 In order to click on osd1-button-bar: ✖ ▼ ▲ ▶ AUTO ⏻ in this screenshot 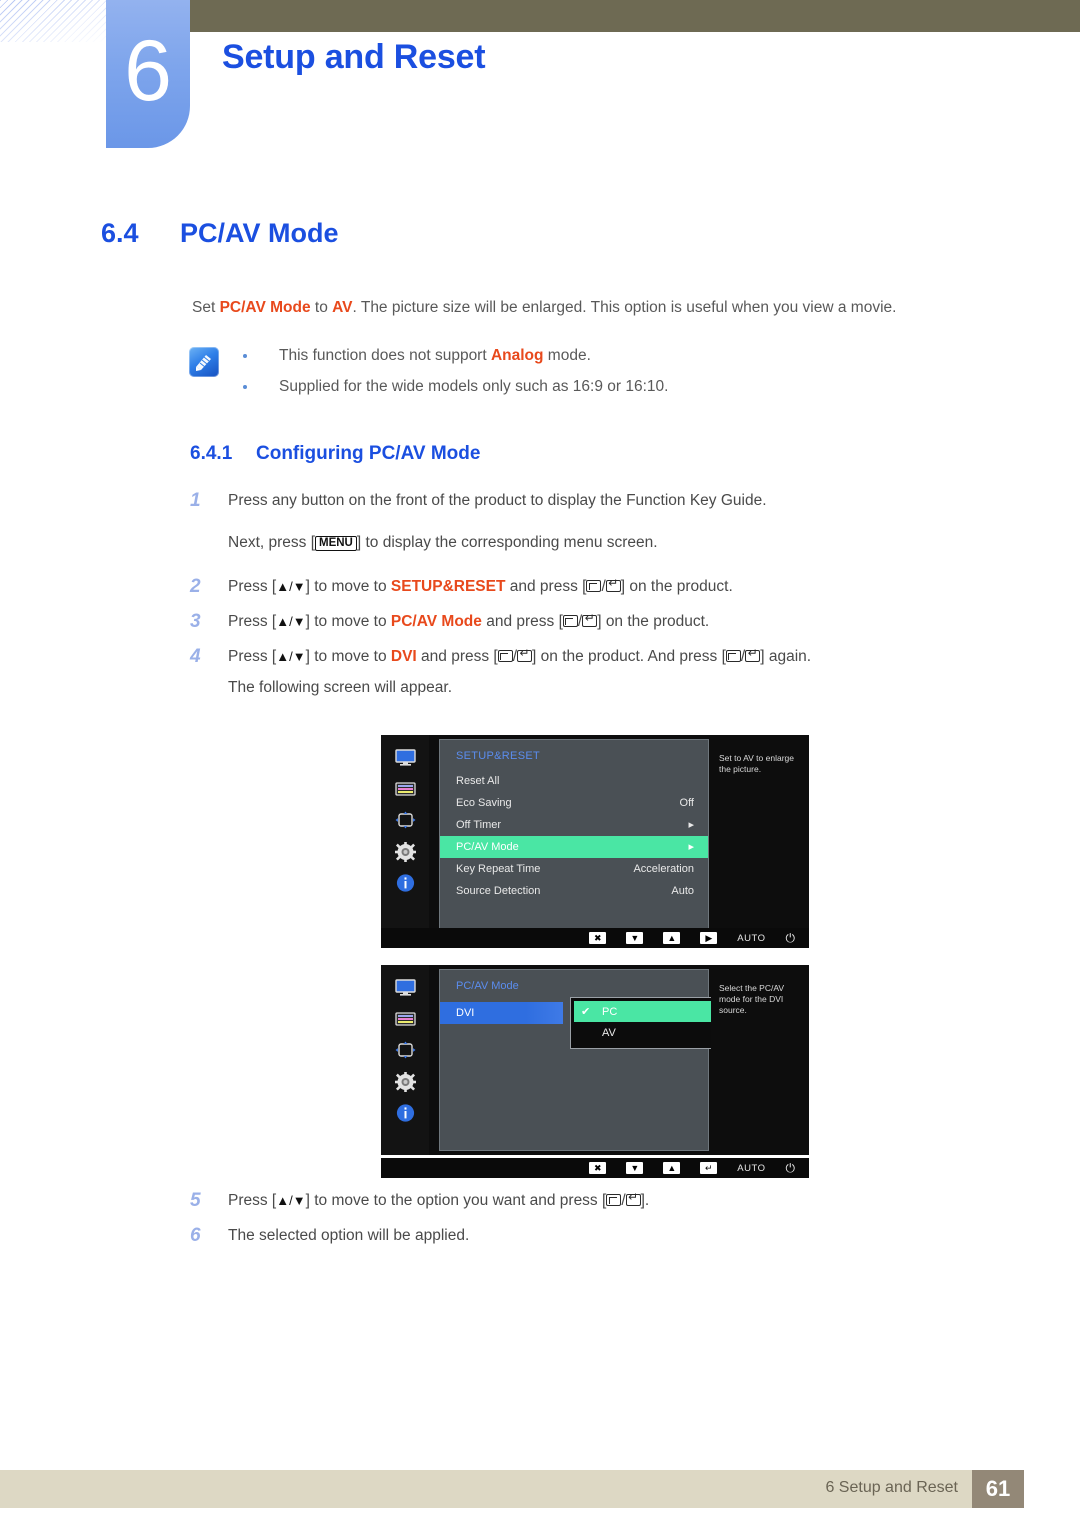, I will do `click(595, 938)`.